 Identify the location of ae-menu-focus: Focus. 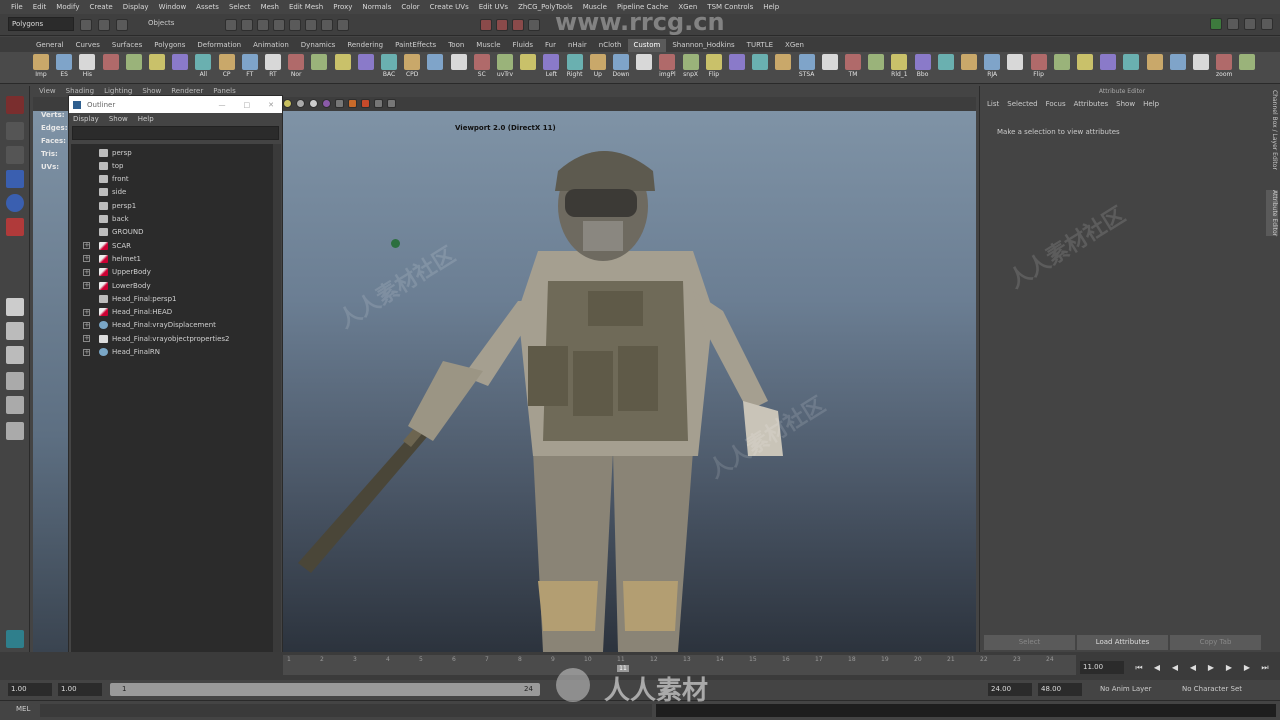
(1056, 104).